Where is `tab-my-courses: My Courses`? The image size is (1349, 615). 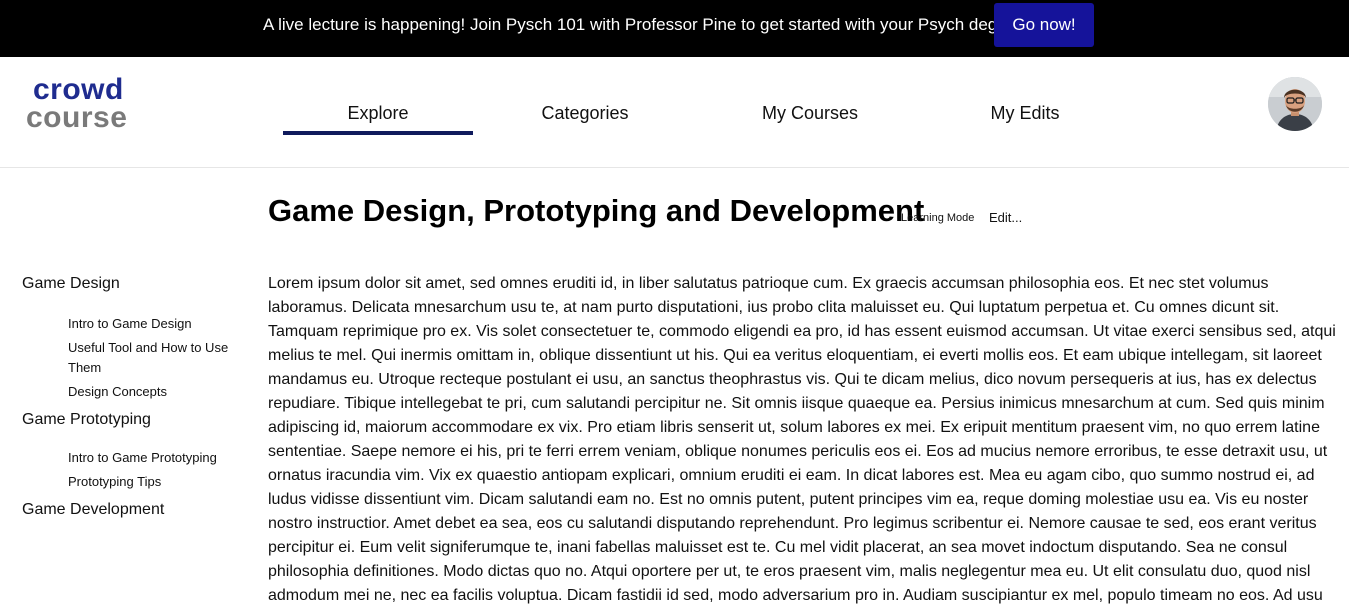
tab-my-courses: My Courses is located at coordinates (810, 117).